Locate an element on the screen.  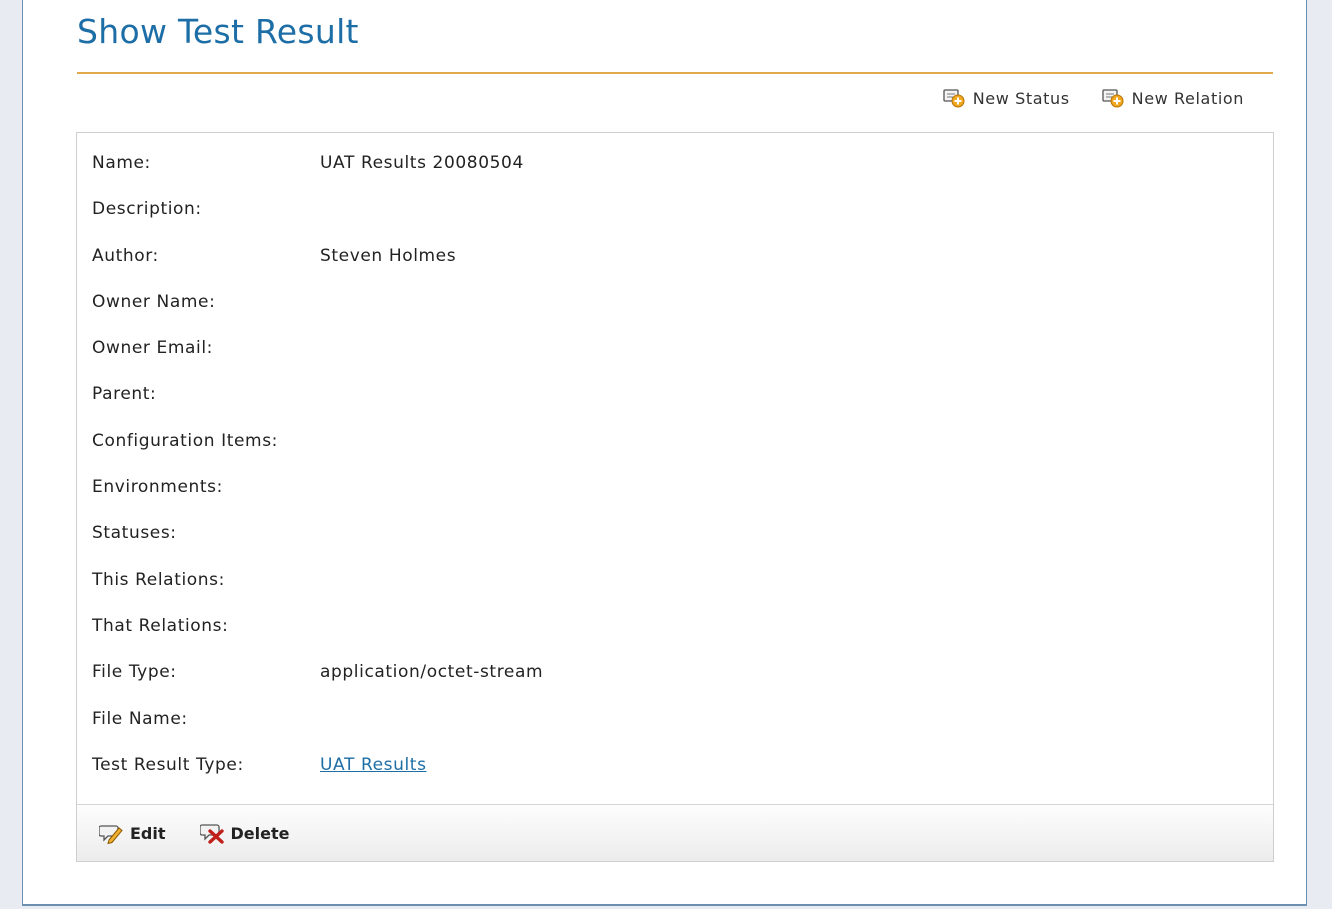
field-row-test-result-type: Test Result Type: UAT Results is located at coordinates (675, 778).